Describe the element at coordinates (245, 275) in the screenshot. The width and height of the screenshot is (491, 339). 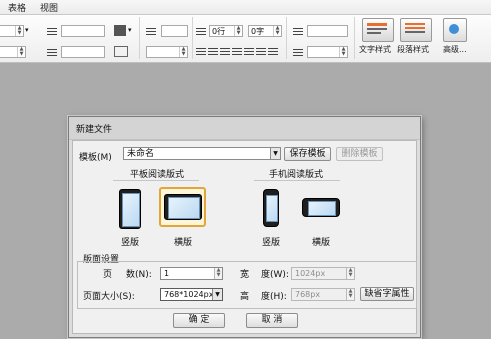
I see `width-label-char1: 宽` at that location.